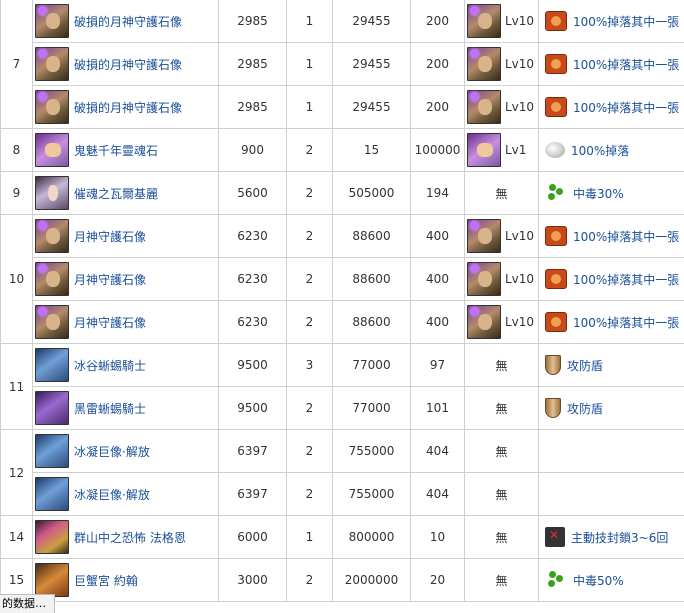 This screenshot has height=613, width=684. I want to click on pct-cell: 400, so click(437, 322).